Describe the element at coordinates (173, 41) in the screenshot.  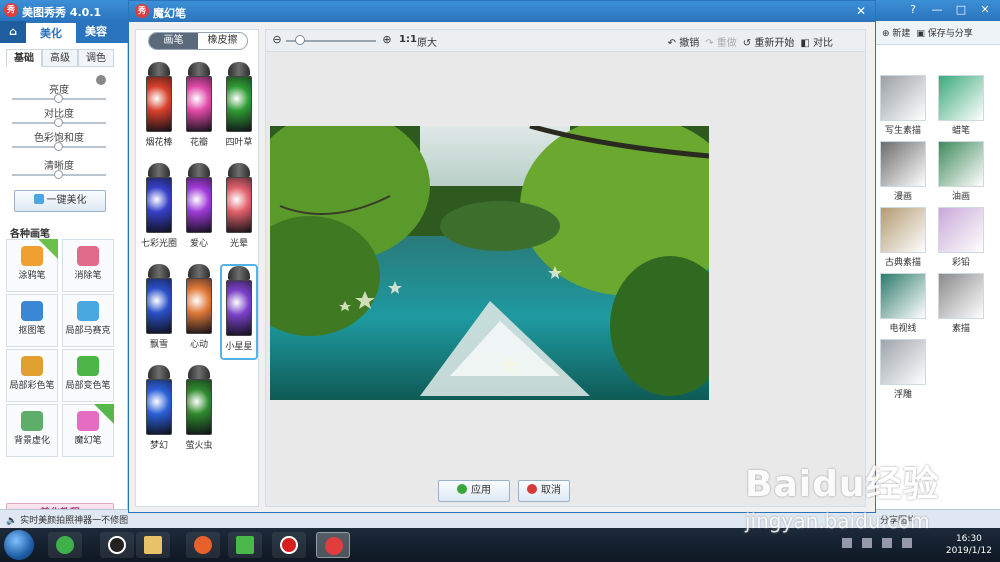
I see `brush-mode-button: 画笔` at that location.